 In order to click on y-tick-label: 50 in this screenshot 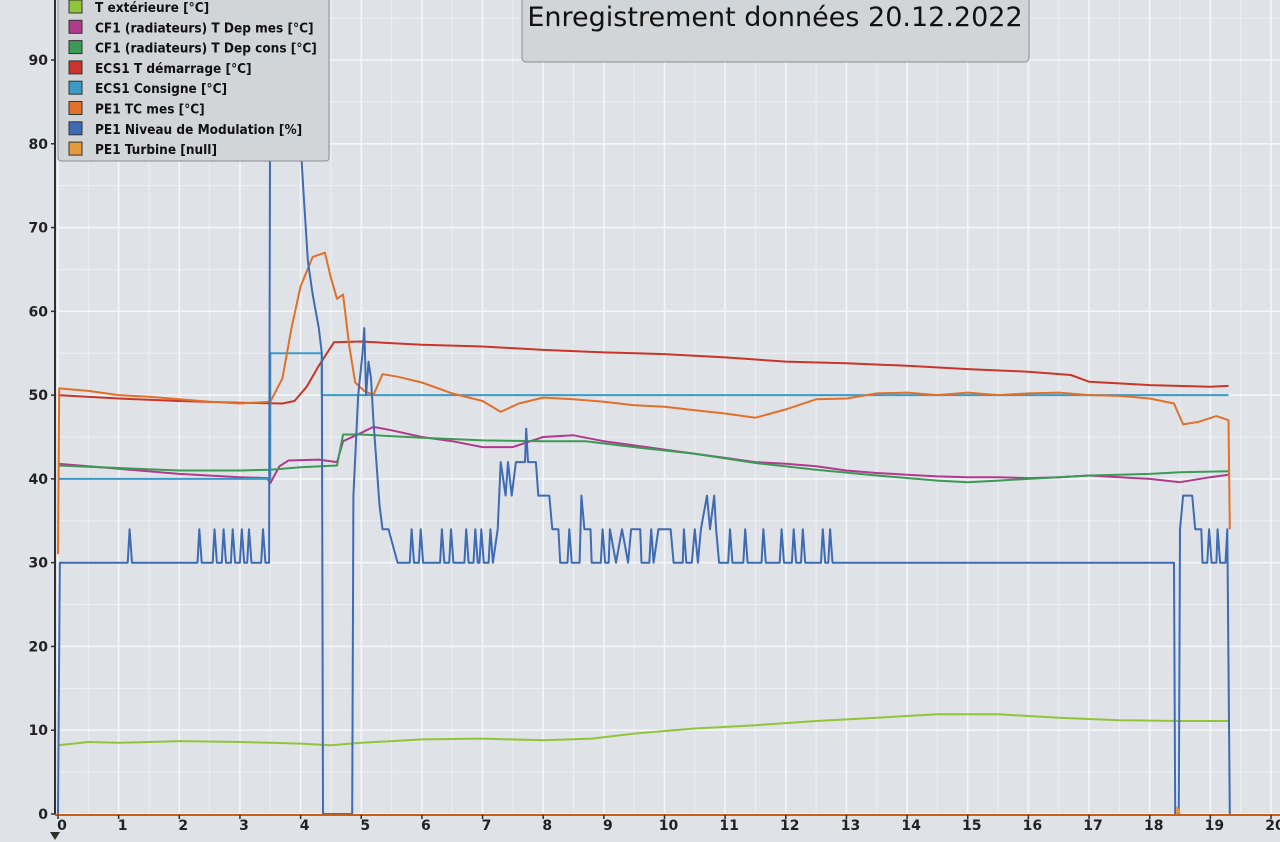, I will do `click(39, 396)`.